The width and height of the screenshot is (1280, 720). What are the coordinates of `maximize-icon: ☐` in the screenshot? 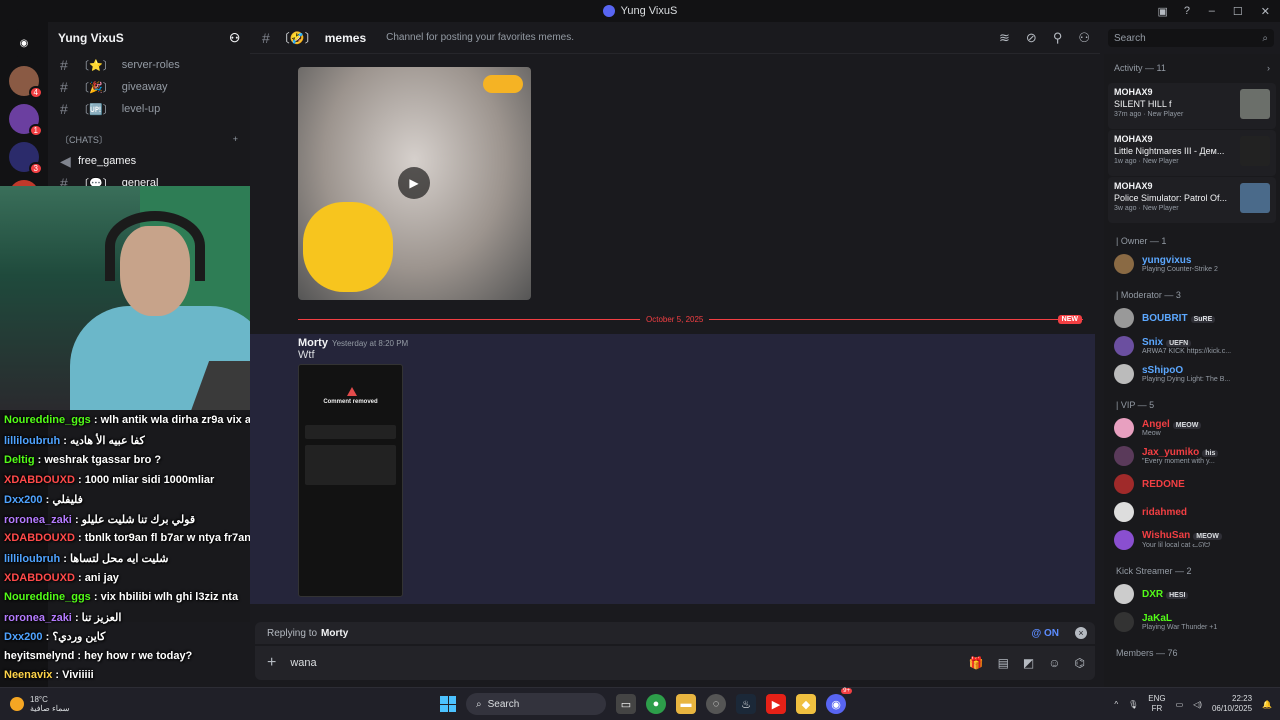 It's located at (1238, 11).